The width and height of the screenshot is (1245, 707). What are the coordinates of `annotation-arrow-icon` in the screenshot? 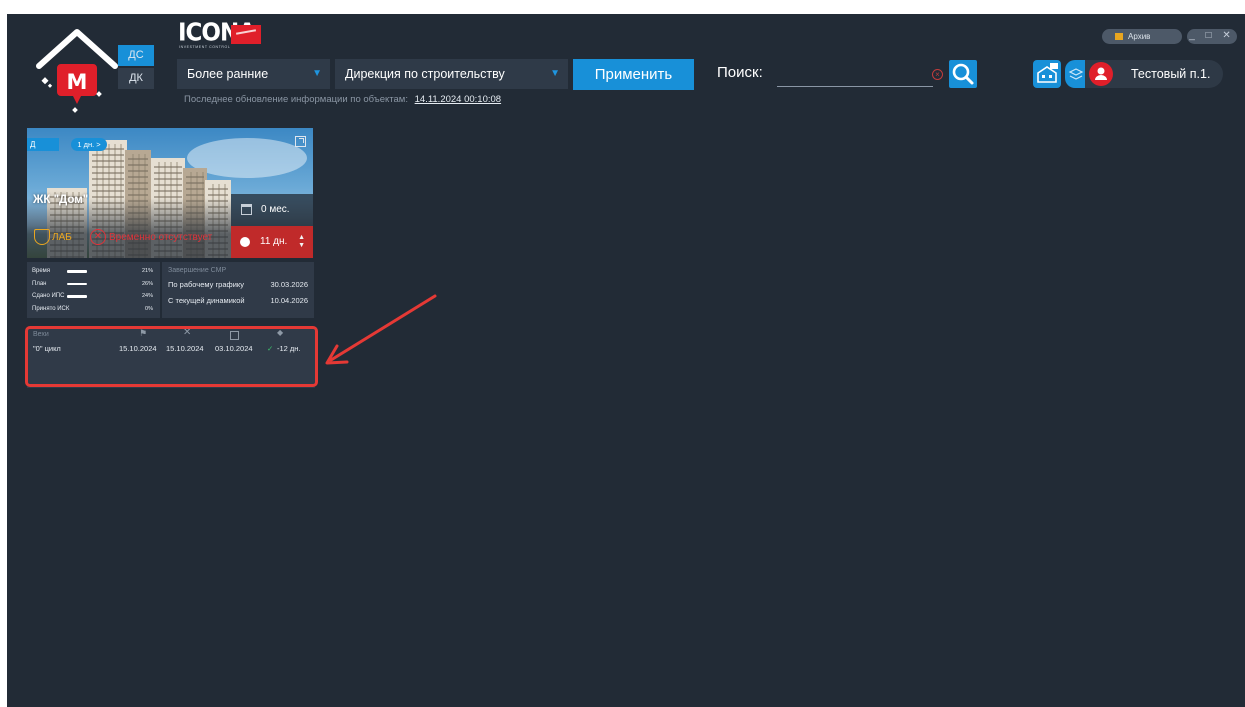 It's located at (381, 329).